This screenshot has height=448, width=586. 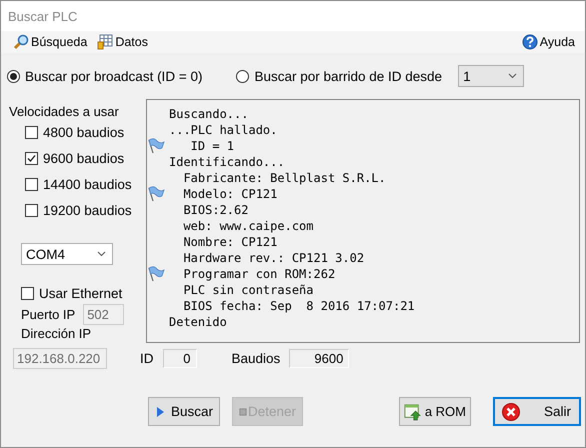 I want to click on readout-field: 9600, so click(x=319, y=358).